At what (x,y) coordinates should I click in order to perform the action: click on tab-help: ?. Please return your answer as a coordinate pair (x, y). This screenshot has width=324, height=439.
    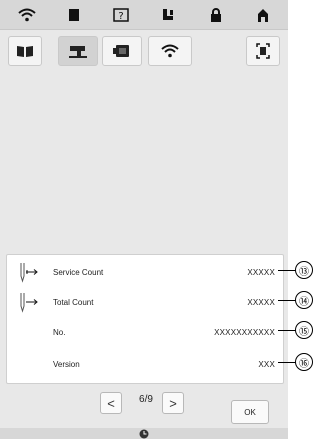
    Looking at the image, I should click on (121, 15).